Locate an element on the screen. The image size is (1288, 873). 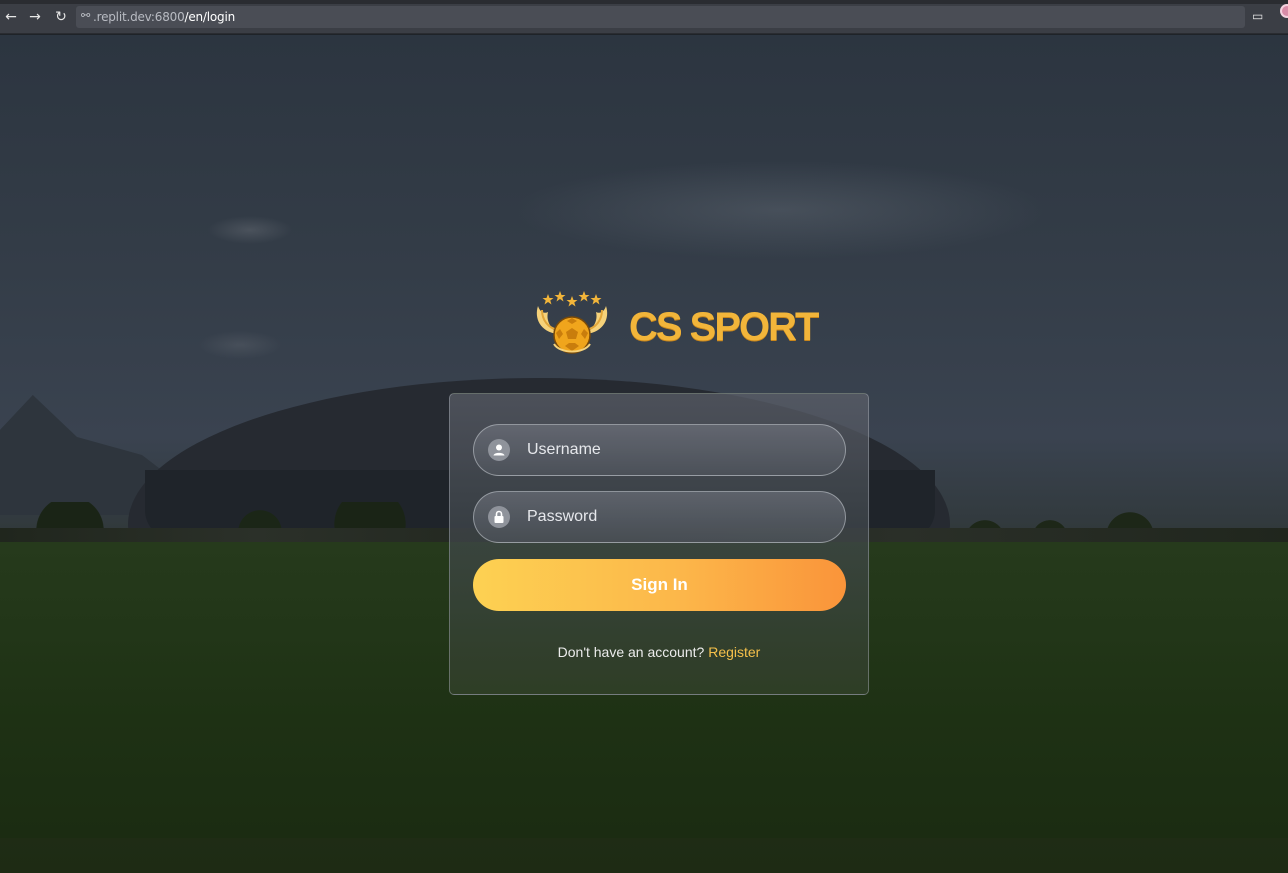
register-prompt-row: Don't have an account? Register is located at coordinates (659, 652).